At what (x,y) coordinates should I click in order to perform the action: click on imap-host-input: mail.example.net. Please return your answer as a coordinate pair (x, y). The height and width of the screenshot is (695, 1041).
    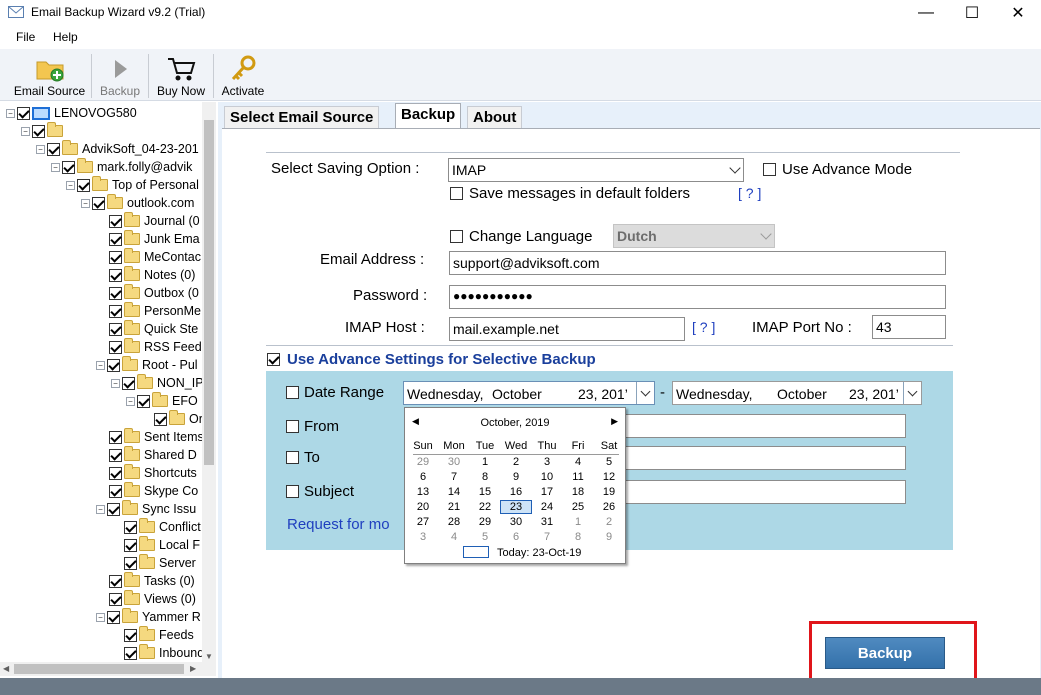
    Looking at the image, I should click on (567, 329).